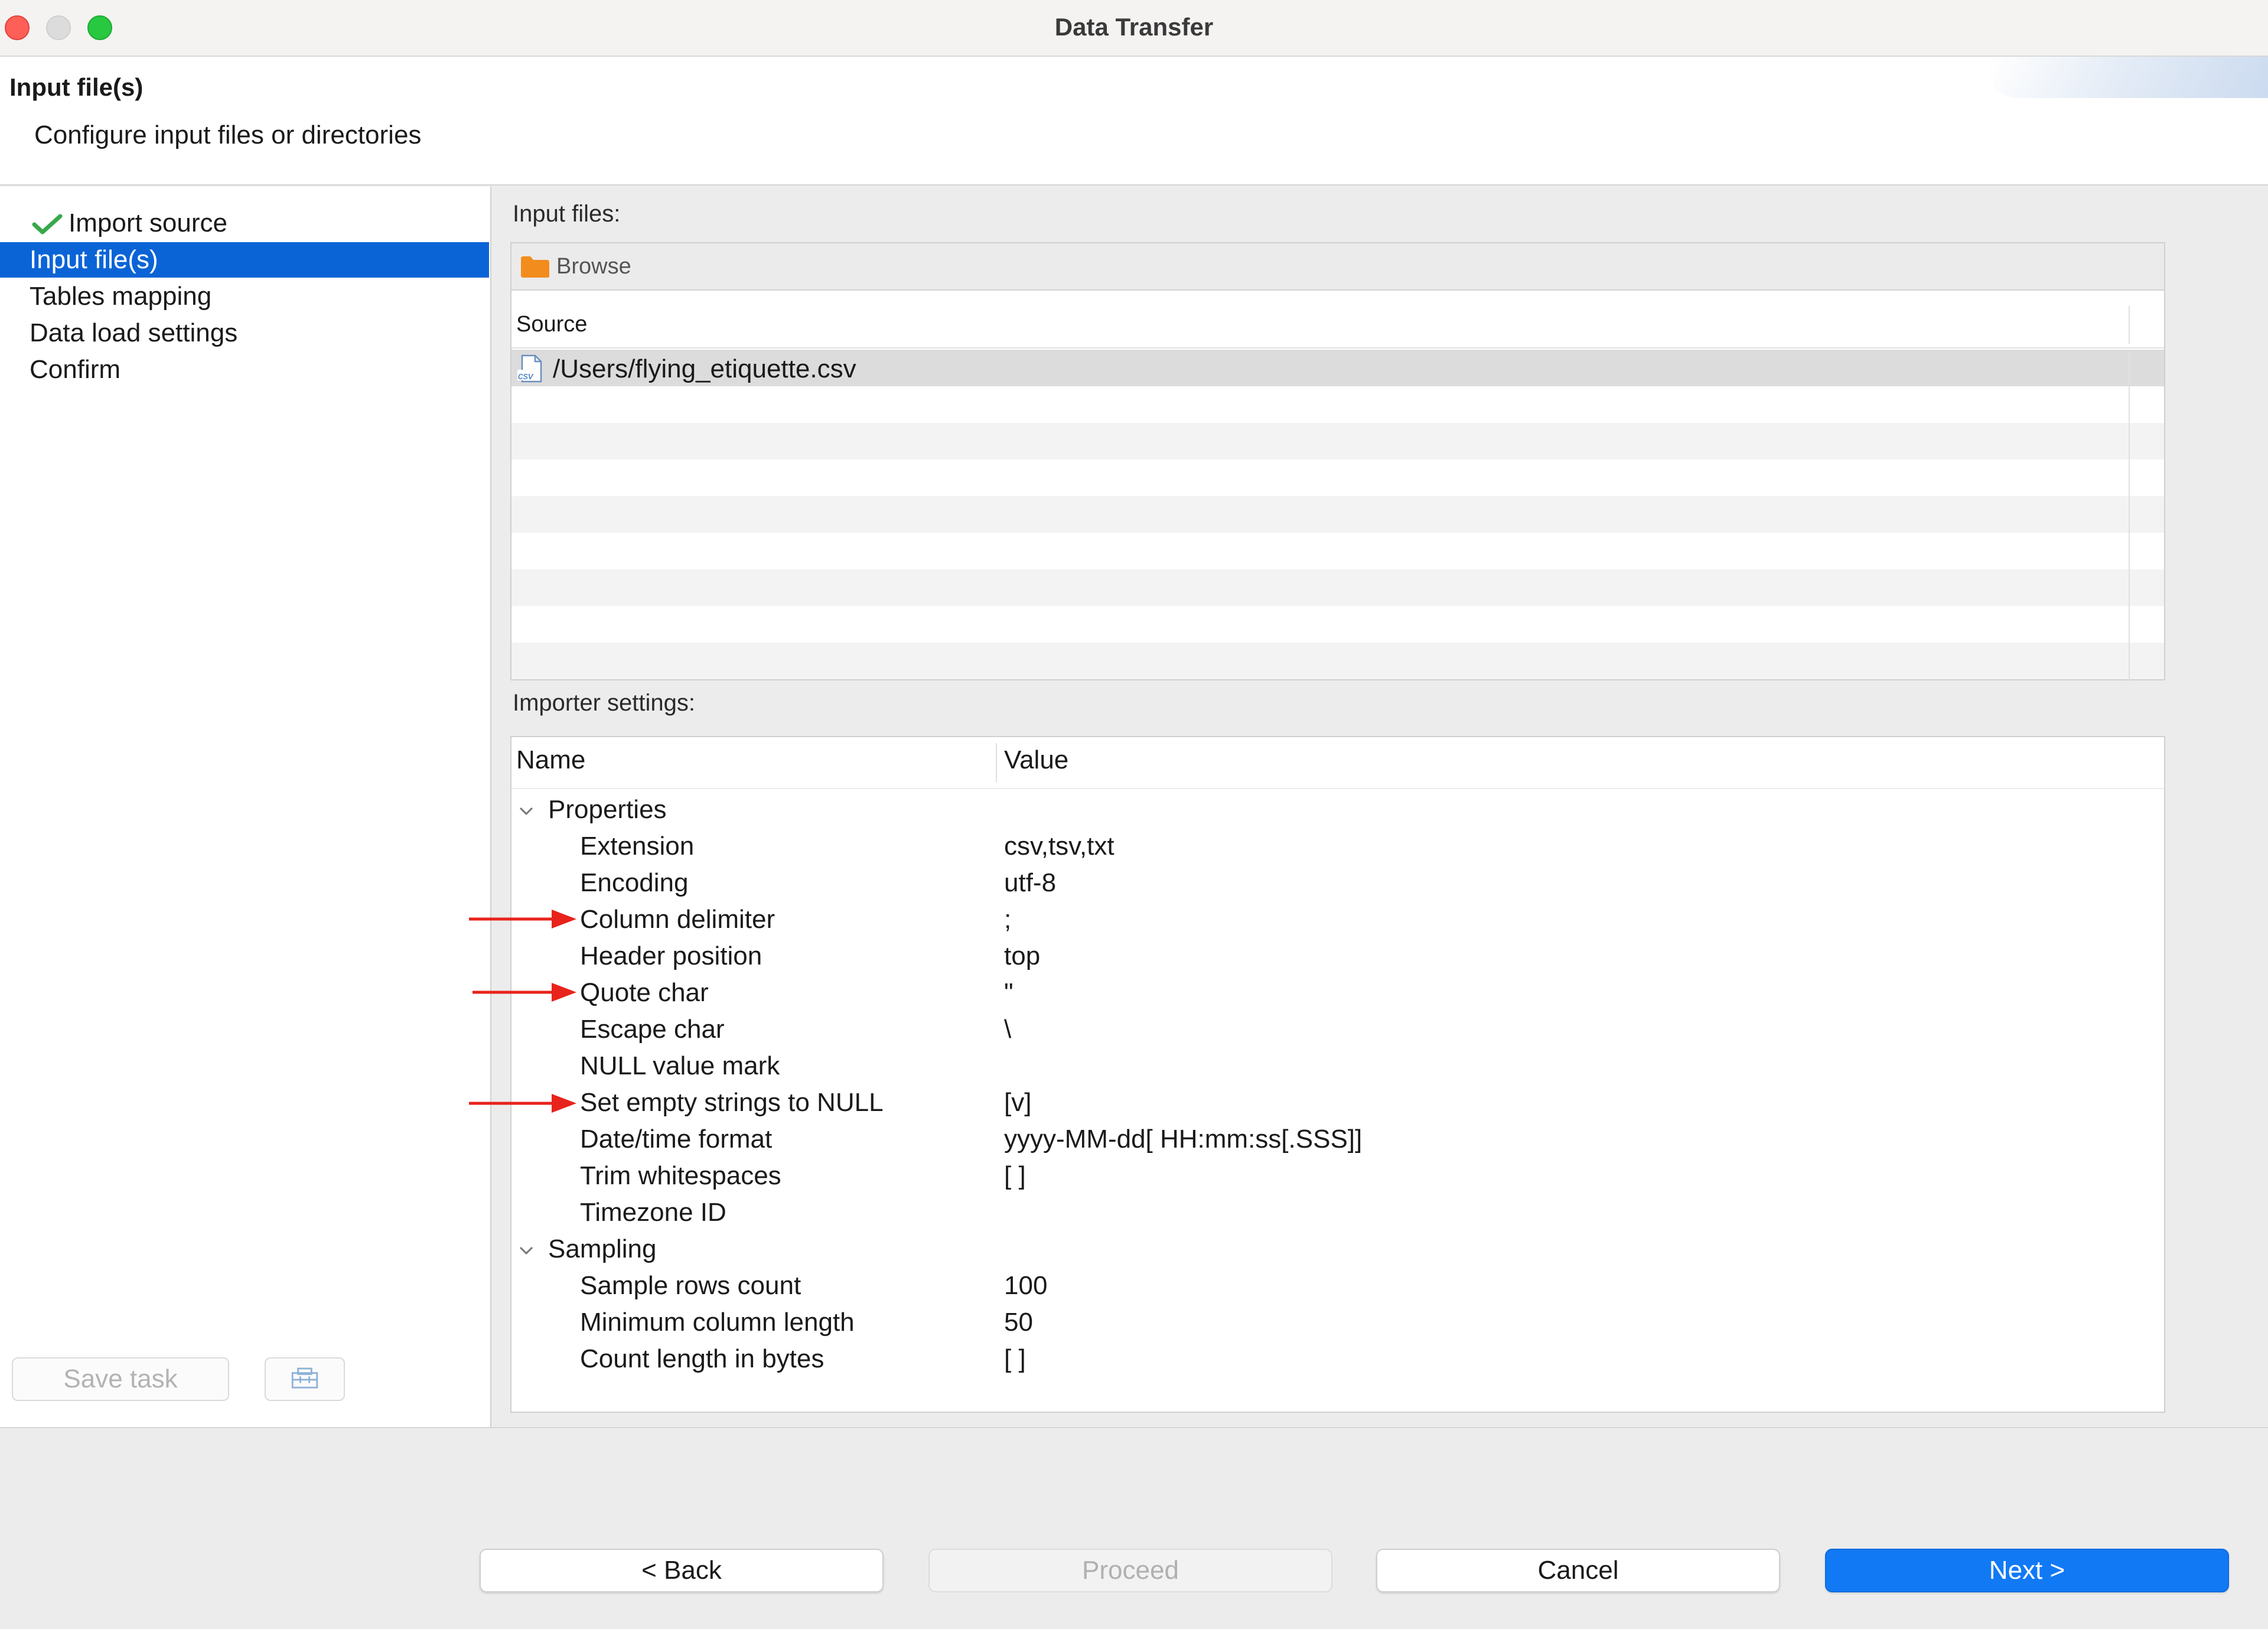 Image resolution: width=2268 pixels, height=1629 pixels. Describe the element at coordinates (228, 134) in the screenshot. I see `page-description: Configure input files or directories` at that location.